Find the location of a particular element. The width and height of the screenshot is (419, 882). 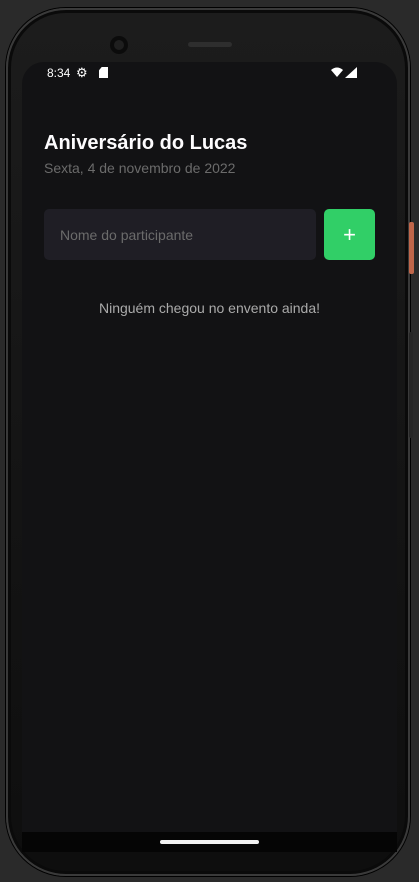

event-title: Aniversário do Lucas is located at coordinates (146, 143).